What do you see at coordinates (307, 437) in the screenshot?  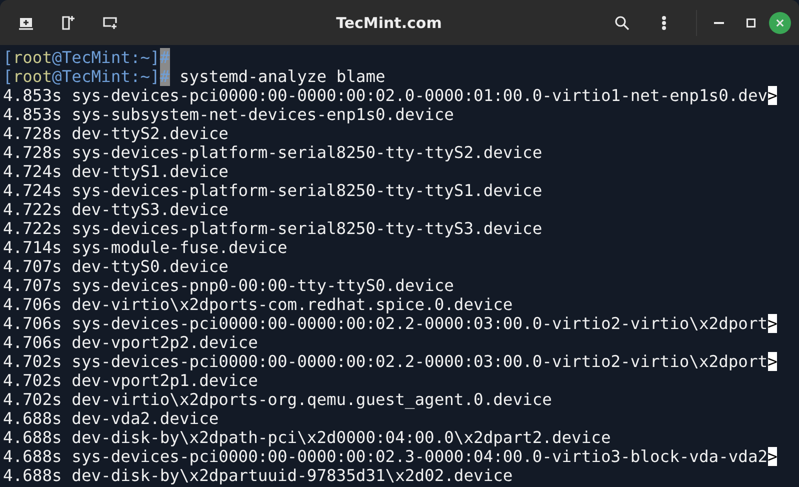 I see `output-line: 4.688s dev-disk-by\x2dpath-pci\x2d0000:04:00.0\x2dpart2.device` at bounding box center [307, 437].